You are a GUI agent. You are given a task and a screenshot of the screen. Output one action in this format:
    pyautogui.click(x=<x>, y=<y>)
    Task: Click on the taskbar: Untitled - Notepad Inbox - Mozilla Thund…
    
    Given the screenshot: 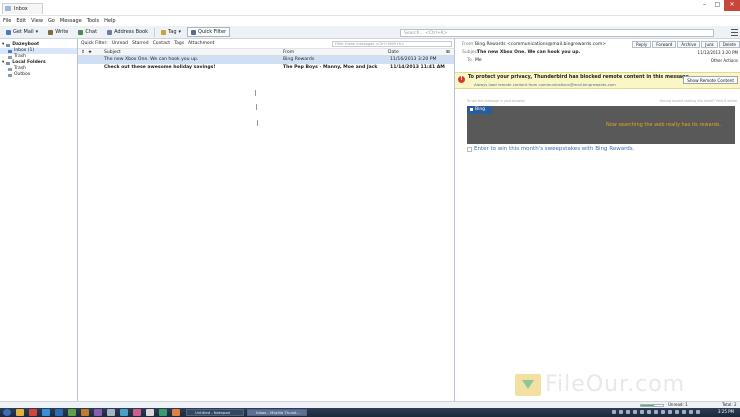 What is the action you would take?
    pyautogui.click(x=370, y=412)
    